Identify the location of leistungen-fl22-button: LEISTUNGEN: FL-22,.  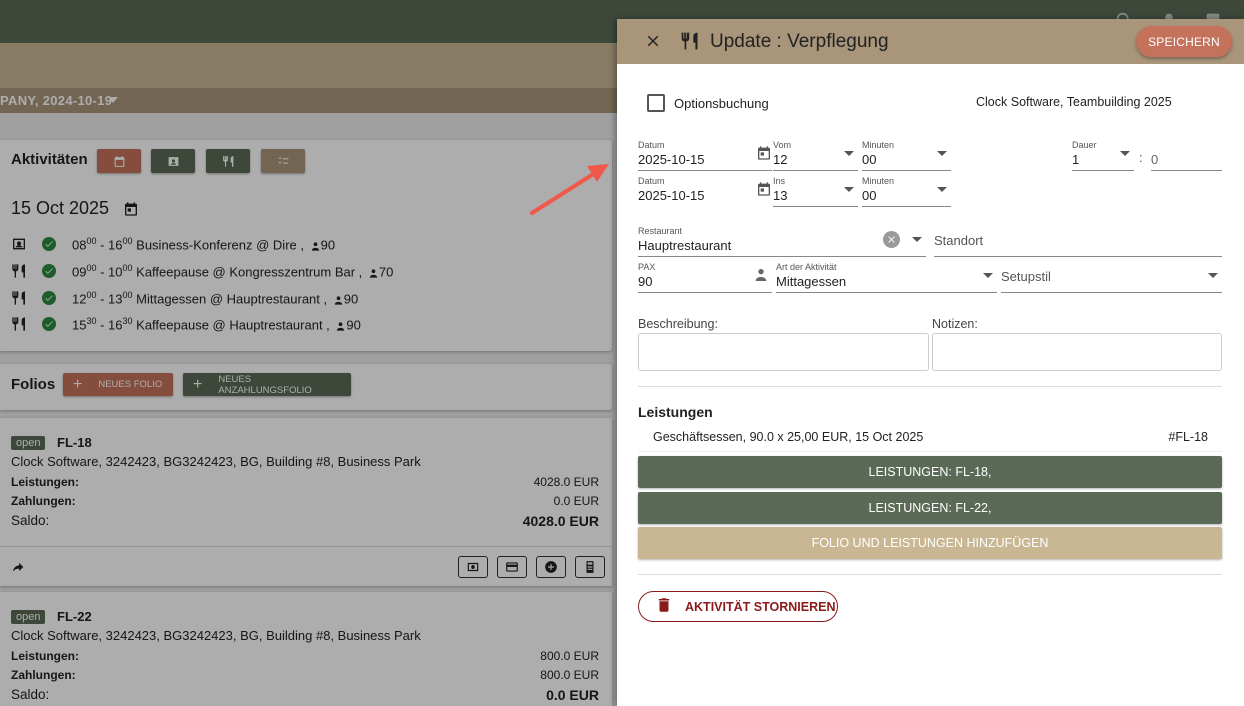
(930, 508).